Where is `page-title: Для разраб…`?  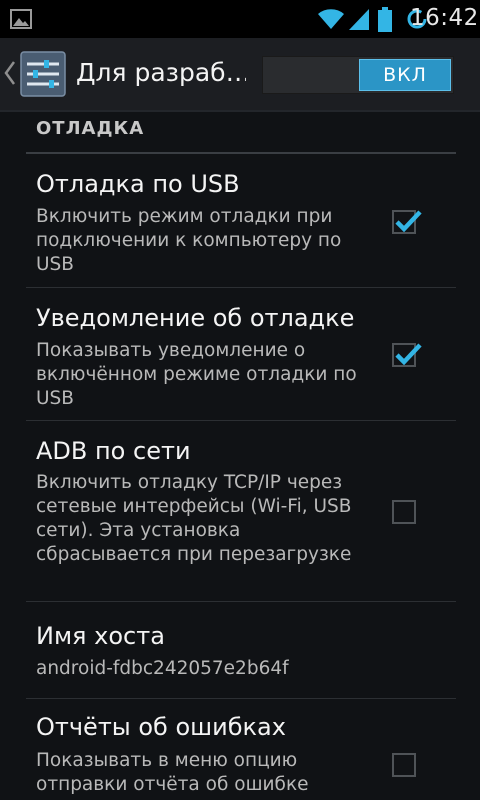
page-title: Для разраб… is located at coordinates (161, 72).